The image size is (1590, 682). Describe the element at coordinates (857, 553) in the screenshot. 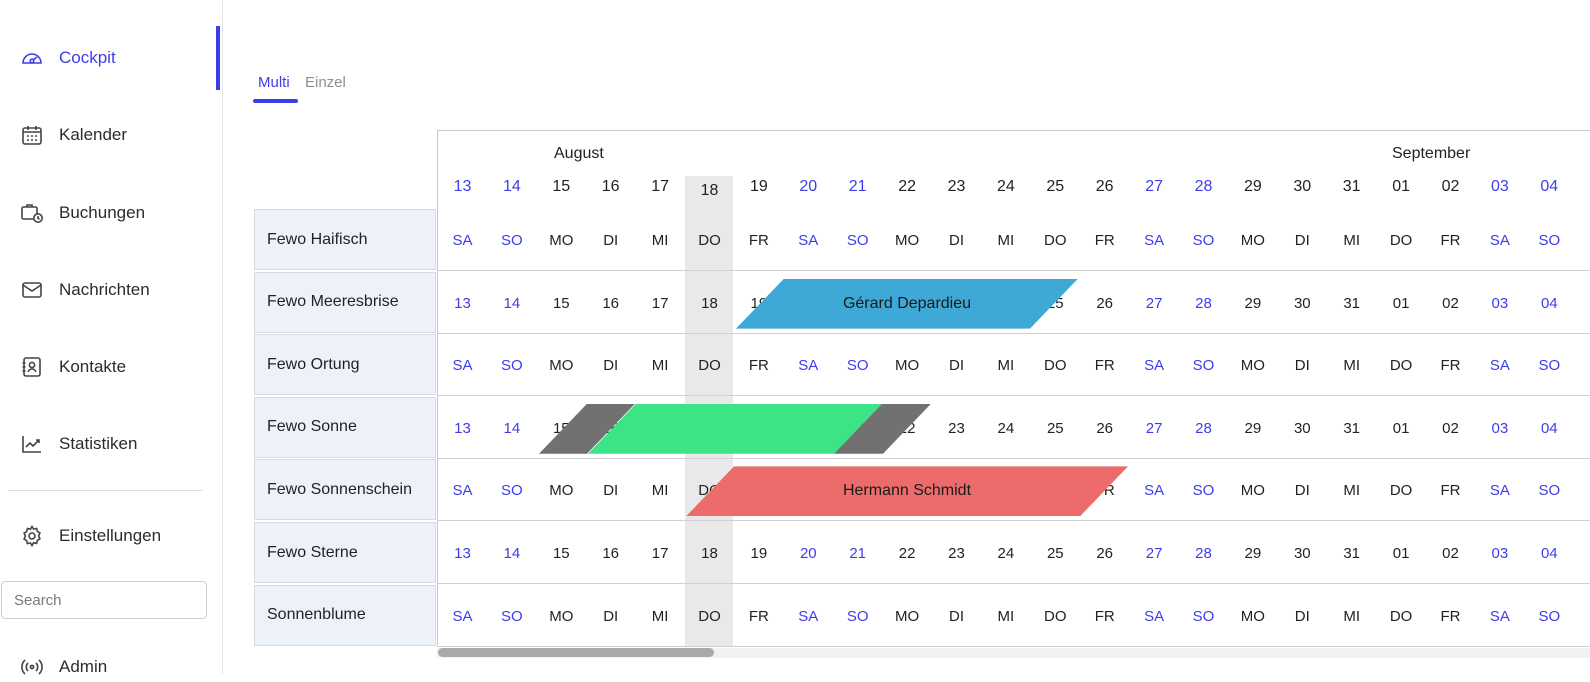

I see `calendar-cell: 21` at that location.